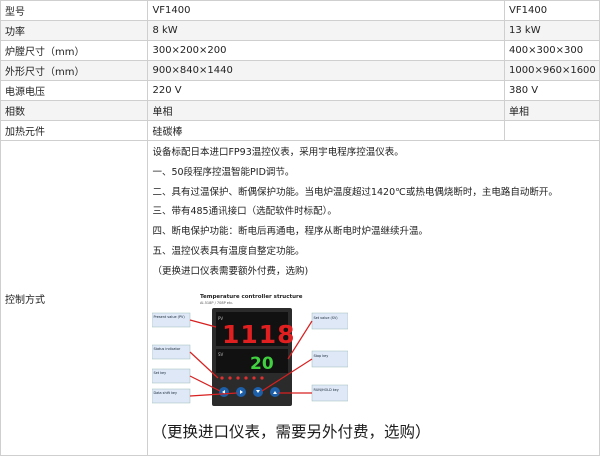  I want to click on row-label: 加热元件, so click(74, 130).